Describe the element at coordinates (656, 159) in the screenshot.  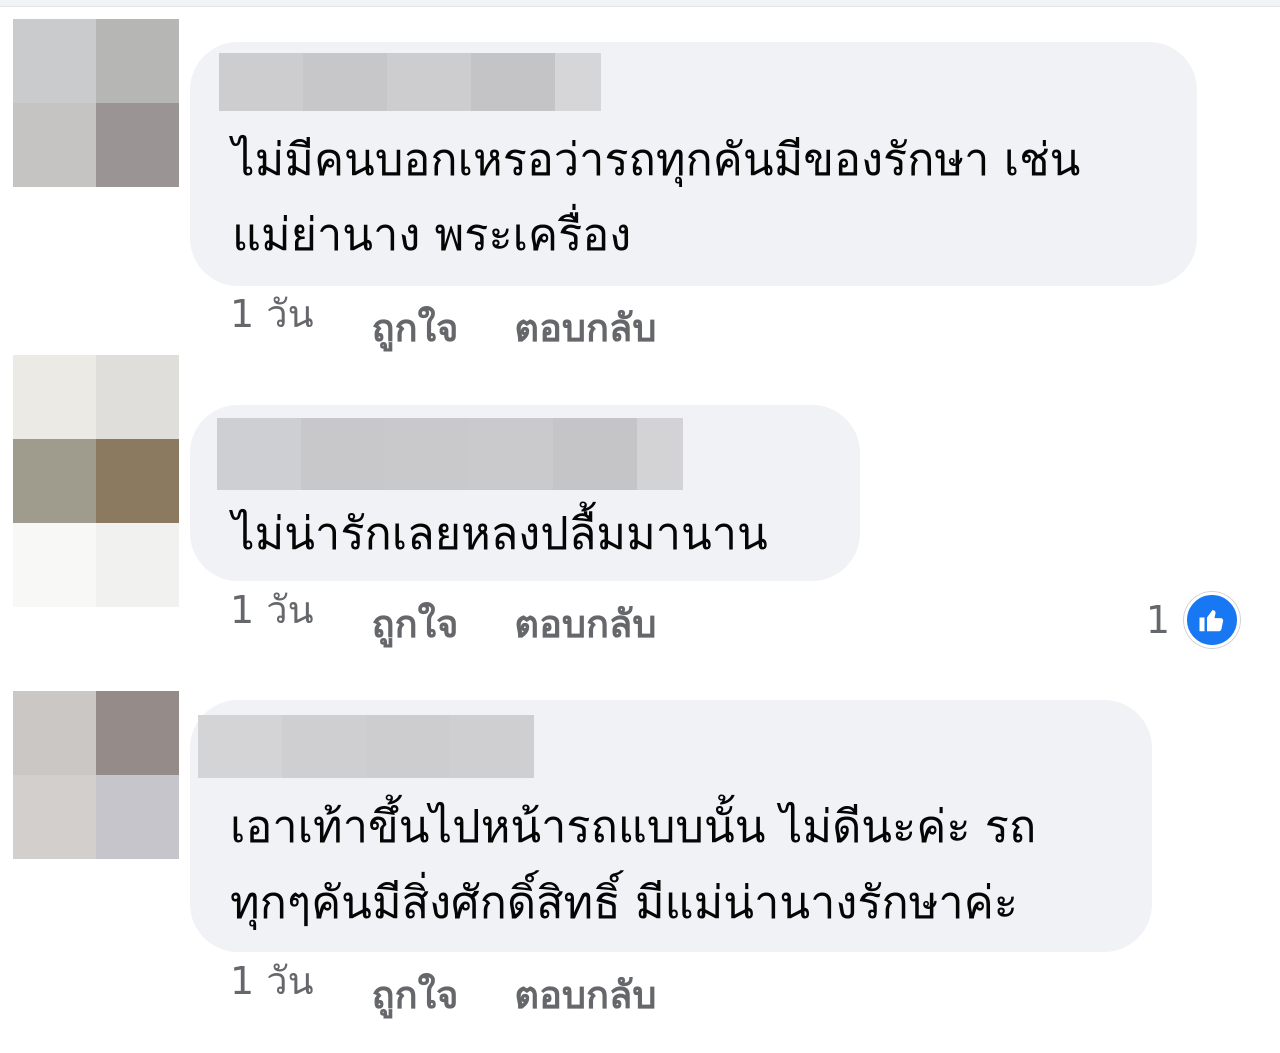
I see `comment-text-line-1: ไม่มีคนบอกเหรอว่ารถทุกคันมีของรักษา เช่น` at that location.